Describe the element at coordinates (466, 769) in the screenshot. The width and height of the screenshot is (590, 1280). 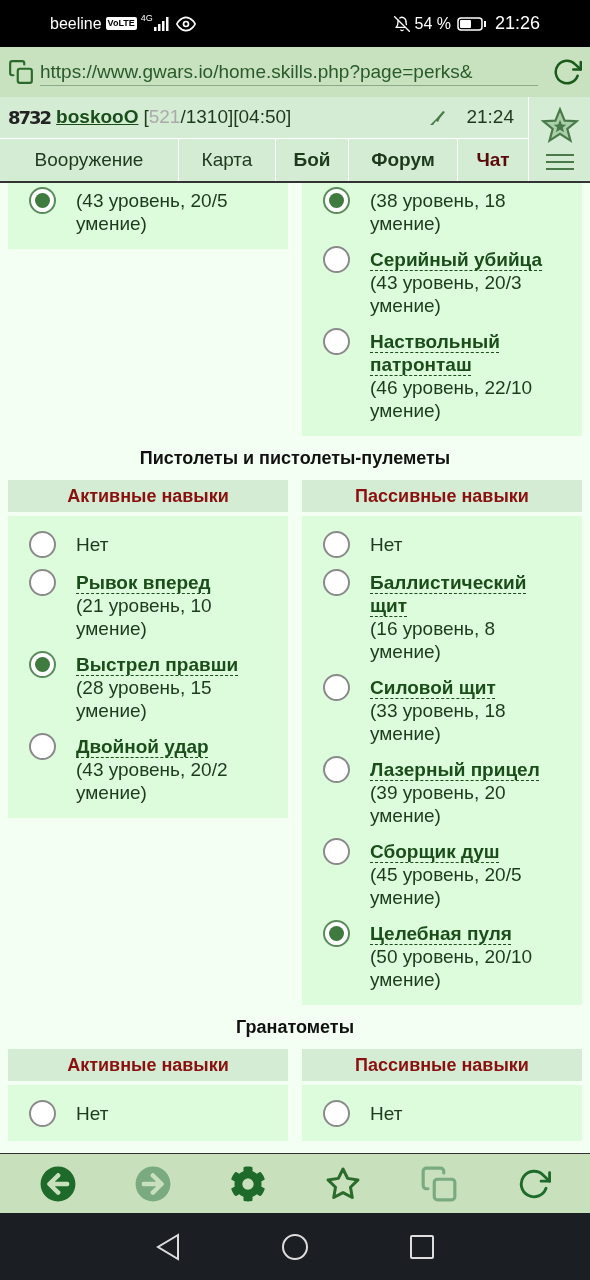
I see `skill-link: Лазерный прицел` at that location.